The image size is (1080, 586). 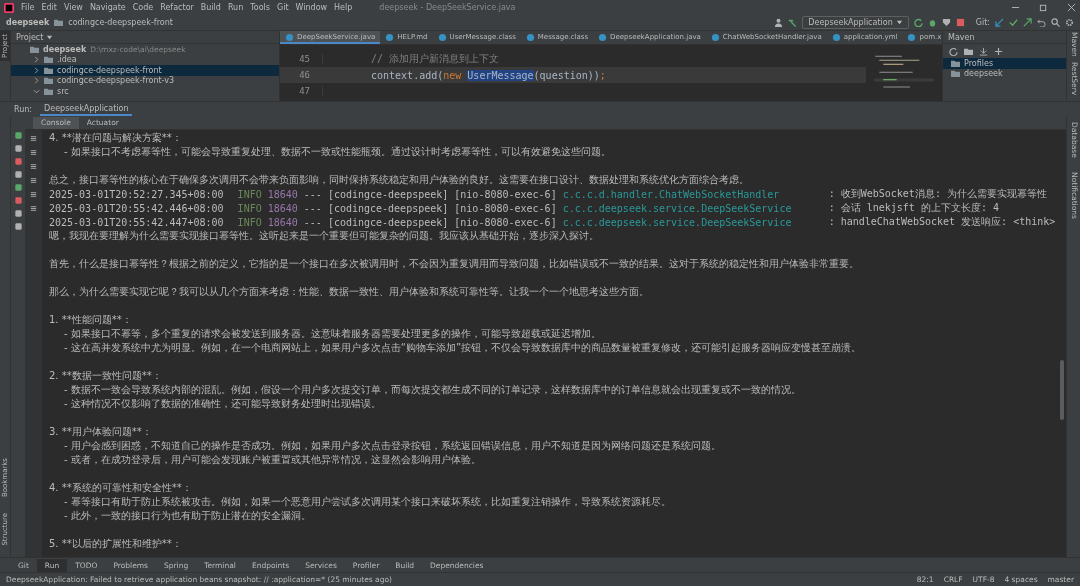 I want to click on search-icon, so click(x=1055, y=22).